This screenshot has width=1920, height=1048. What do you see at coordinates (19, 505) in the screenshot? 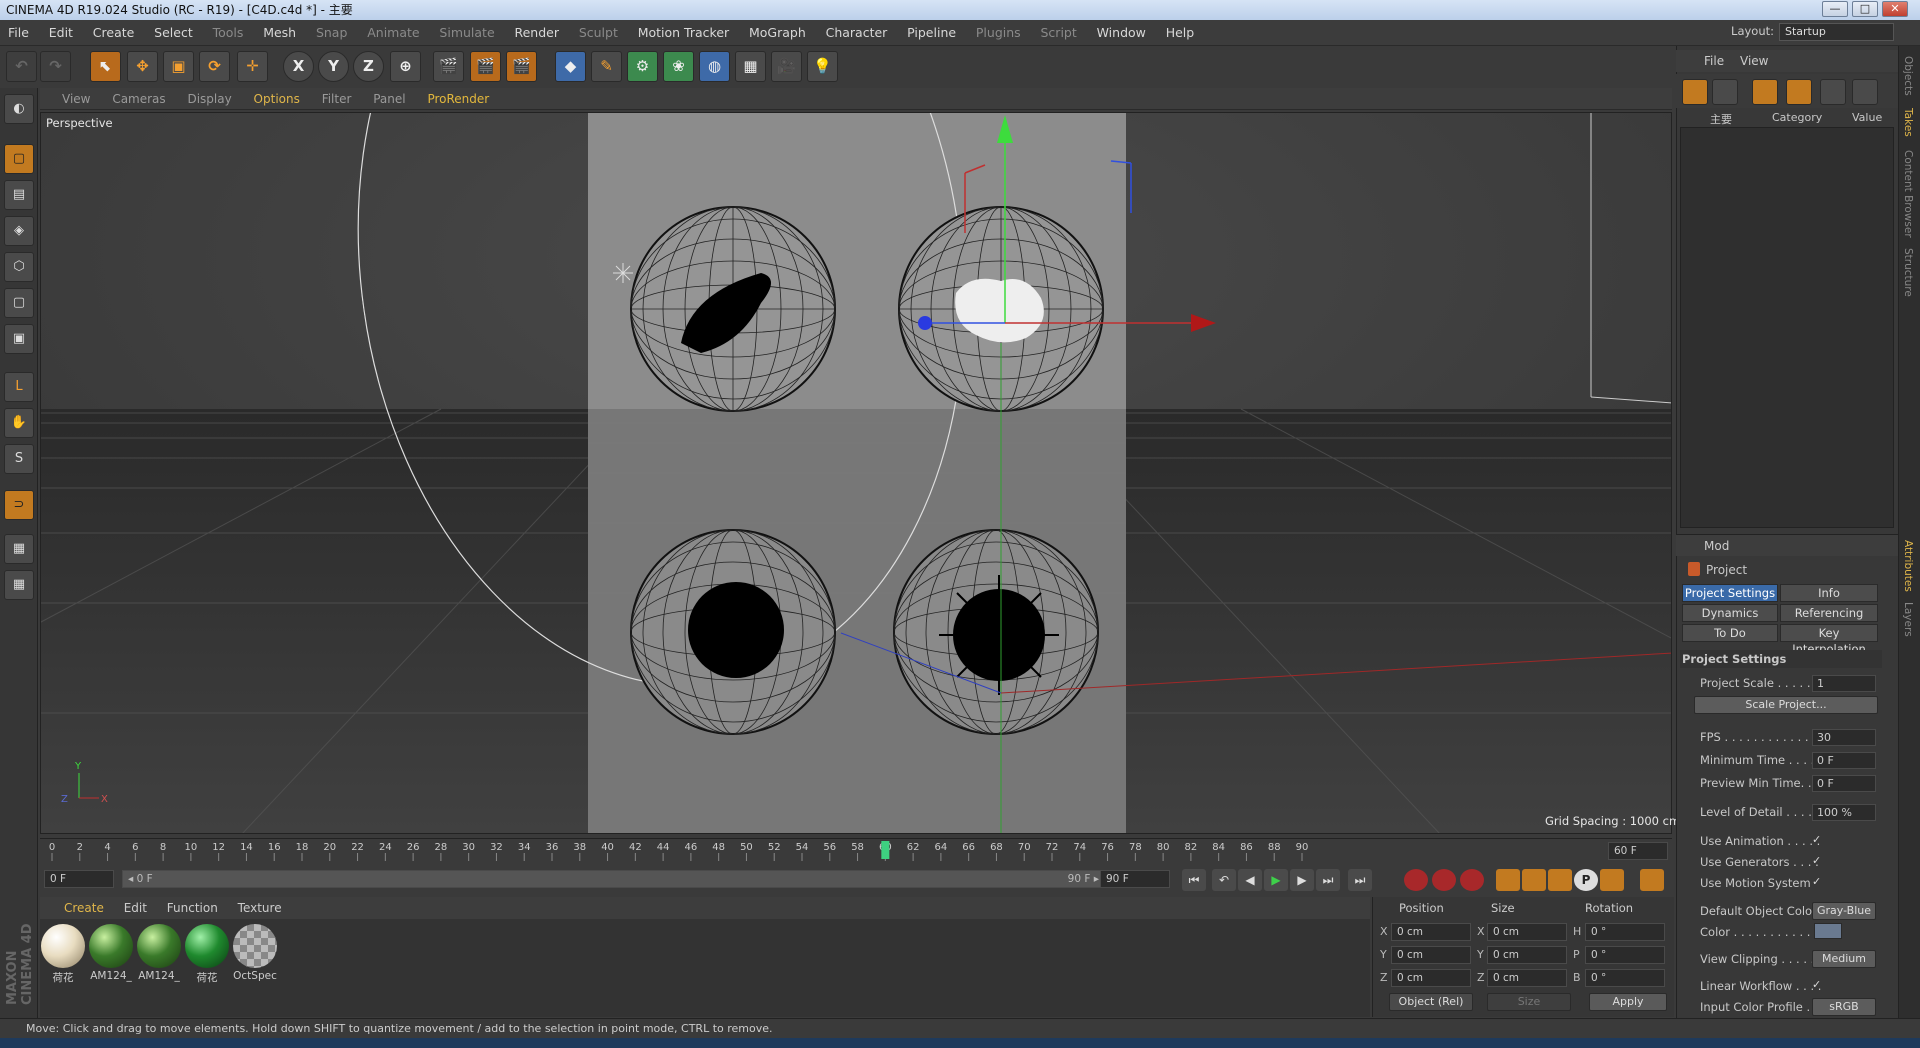
I see `snap-icon: ⊃` at bounding box center [19, 505].